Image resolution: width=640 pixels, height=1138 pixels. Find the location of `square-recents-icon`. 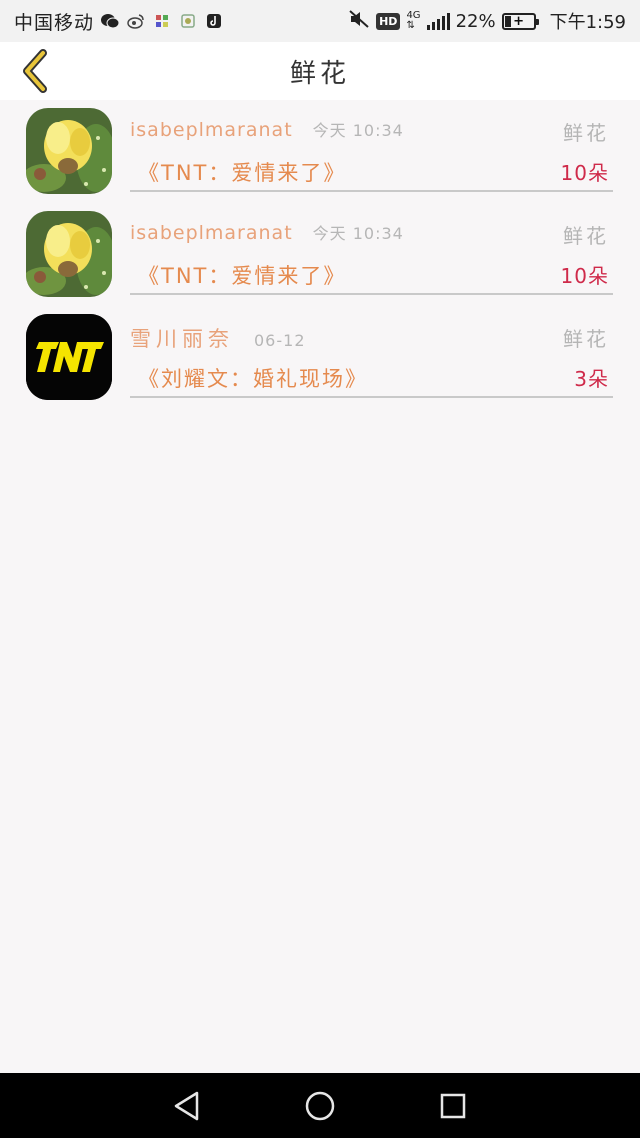

square-recents-icon is located at coordinates (453, 1105).